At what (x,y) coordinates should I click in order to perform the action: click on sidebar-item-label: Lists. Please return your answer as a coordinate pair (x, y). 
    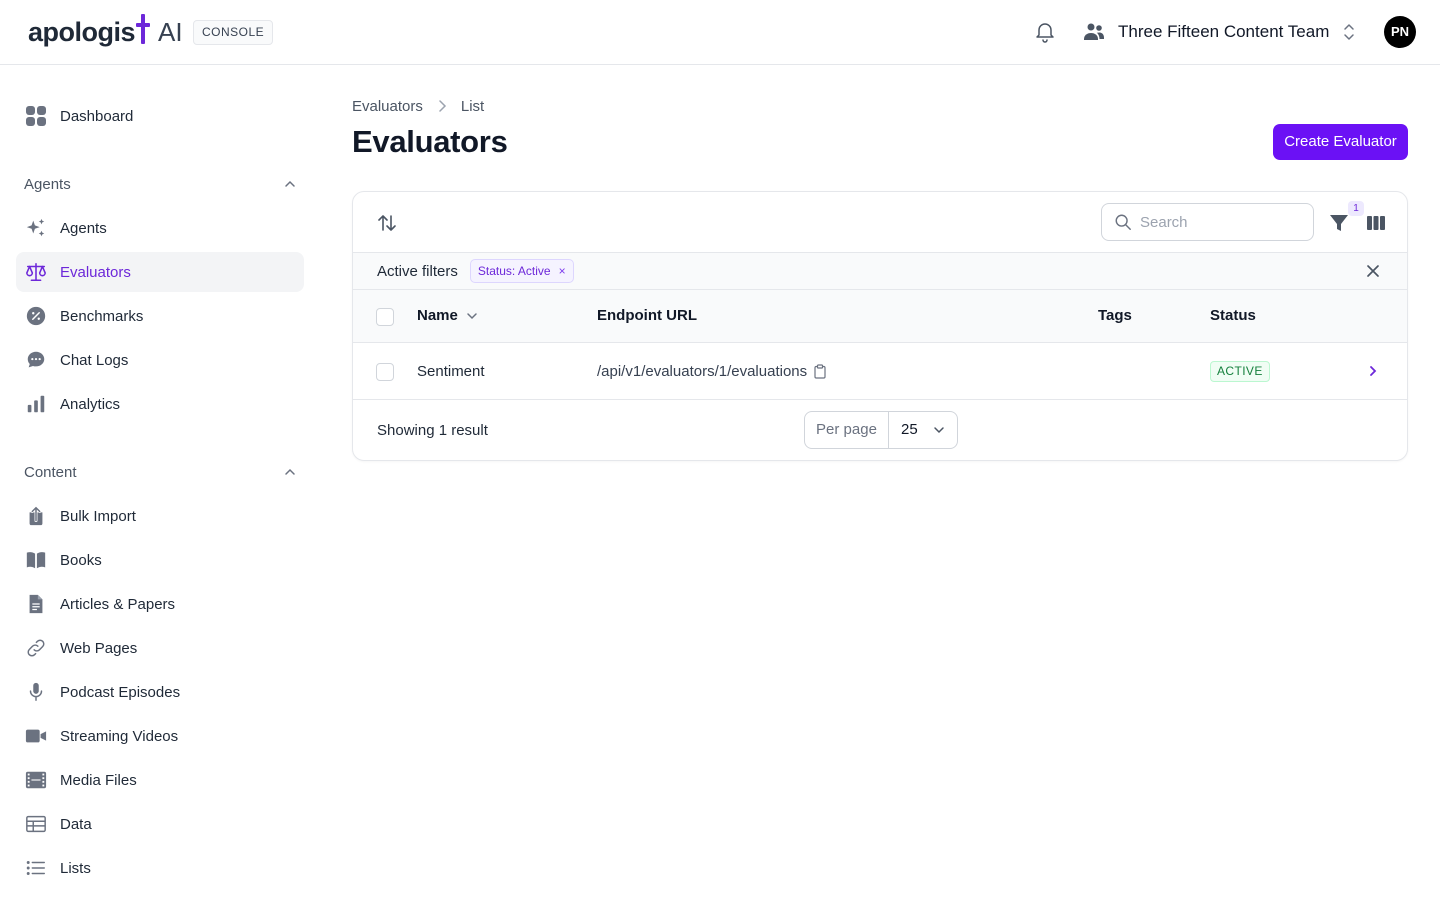
    Looking at the image, I should click on (75, 868).